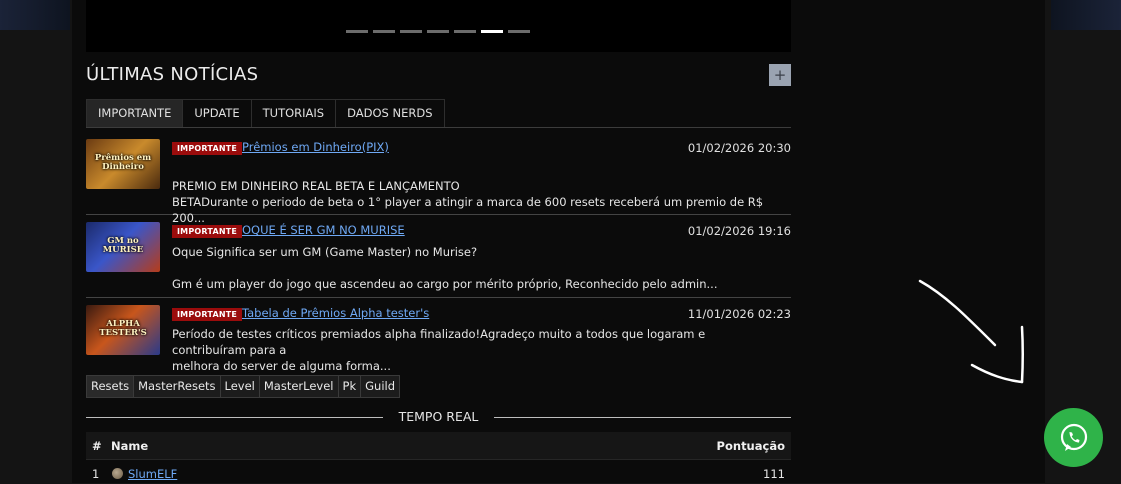 The width and height of the screenshot is (1121, 484). Describe the element at coordinates (35, 15) in the screenshot. I see `background-banner-left` at that location.